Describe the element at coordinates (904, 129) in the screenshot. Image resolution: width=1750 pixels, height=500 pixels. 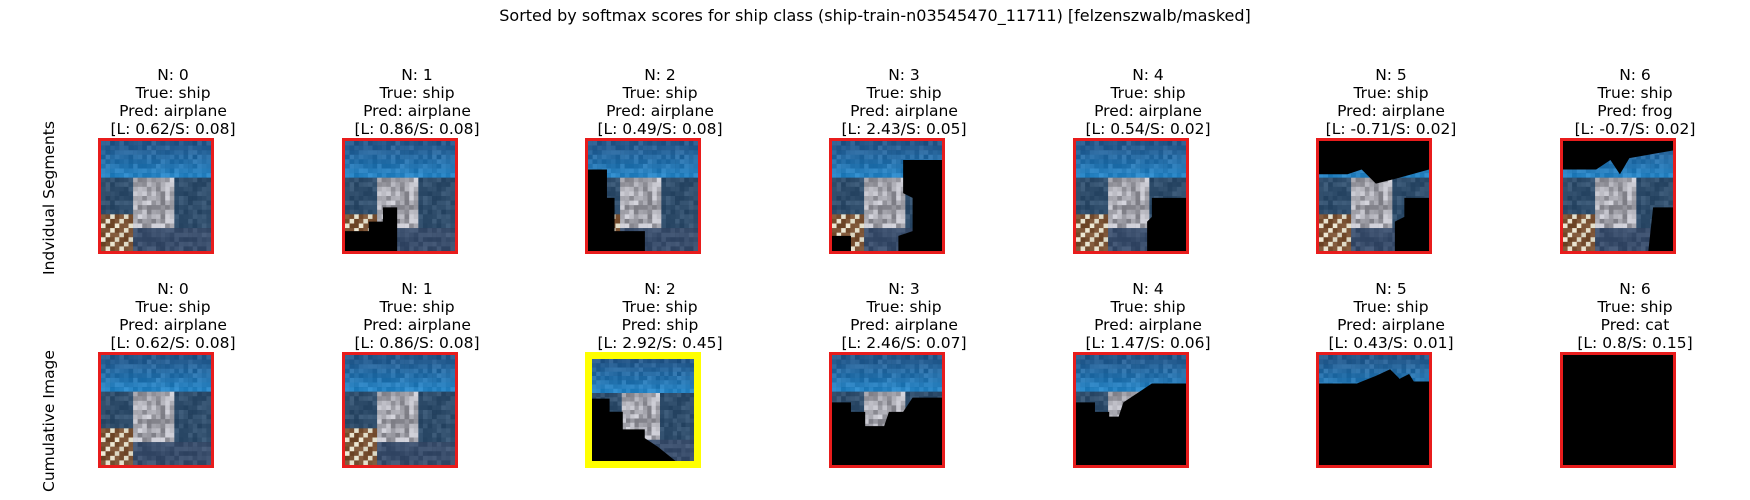
I see `panel-scores-label: [L: 2.43/S: 0.05]` at that location.